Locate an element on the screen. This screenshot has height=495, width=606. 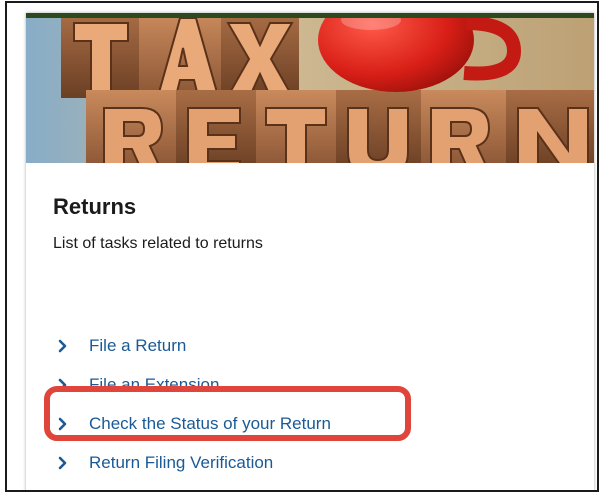
task-item-filing-verification: Return Filing Verification is located at coordinates (194, 462).